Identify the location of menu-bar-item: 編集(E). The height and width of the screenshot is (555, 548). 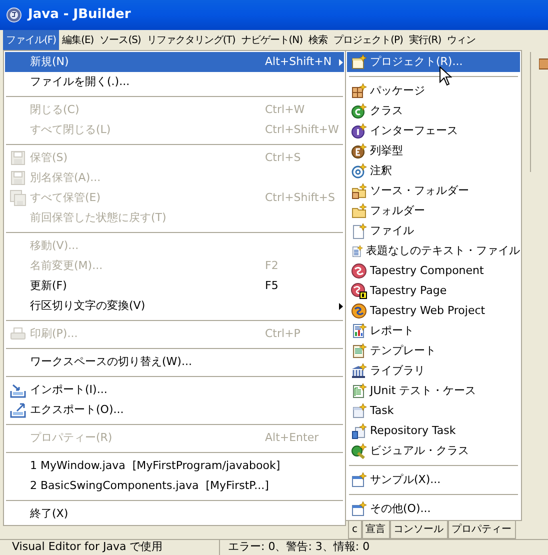
(78, 40).